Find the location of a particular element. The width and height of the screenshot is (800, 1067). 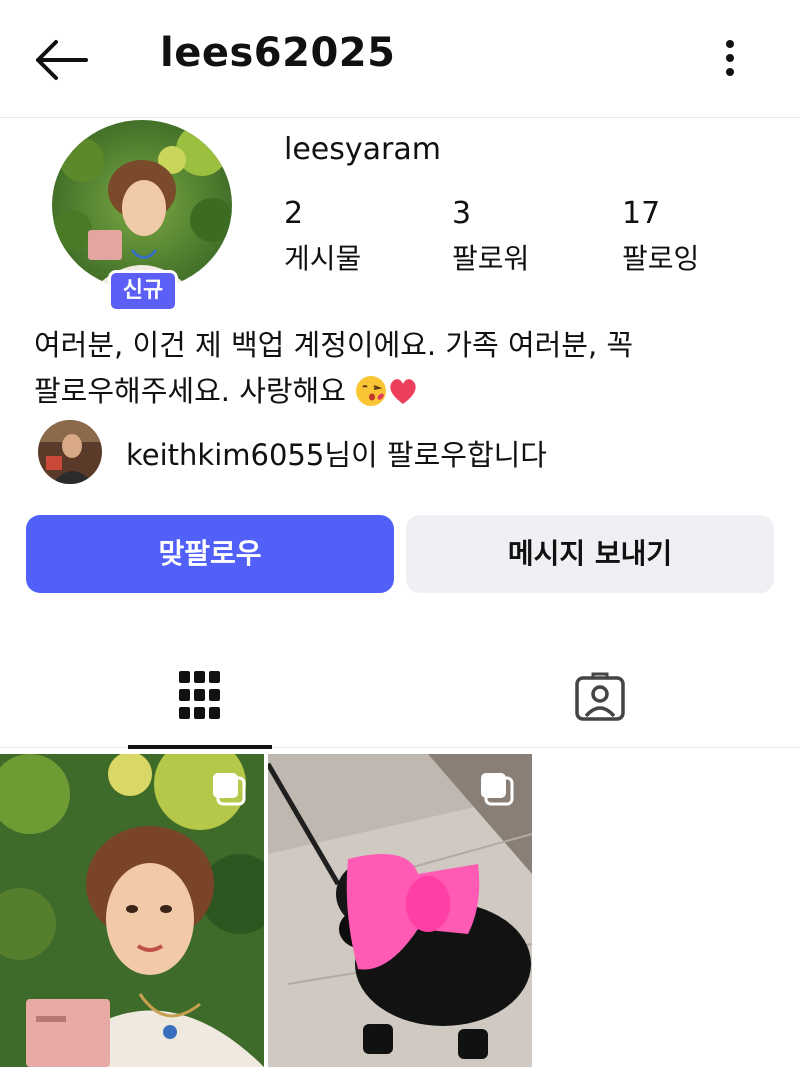

tab-tagged is located at coordinates (600, 698).